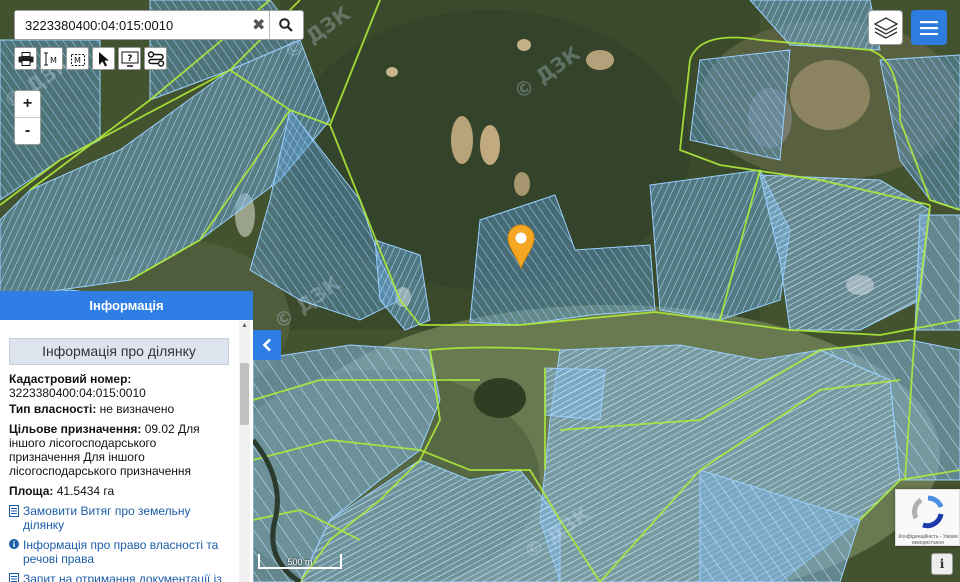 The image size is (960, 582). I want to click on identify-label: ?, so click(129, 59).